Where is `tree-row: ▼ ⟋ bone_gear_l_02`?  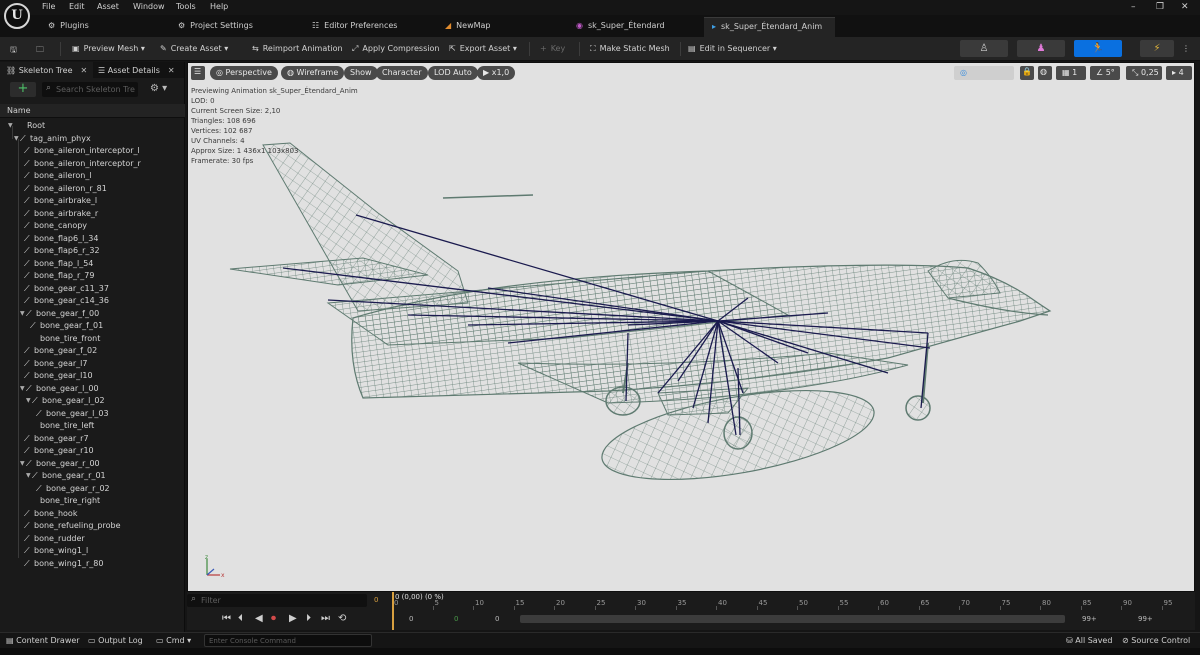 tree-row: ▼ ⟋ bone_gear_l_02 is located at coordinates (92, 401).